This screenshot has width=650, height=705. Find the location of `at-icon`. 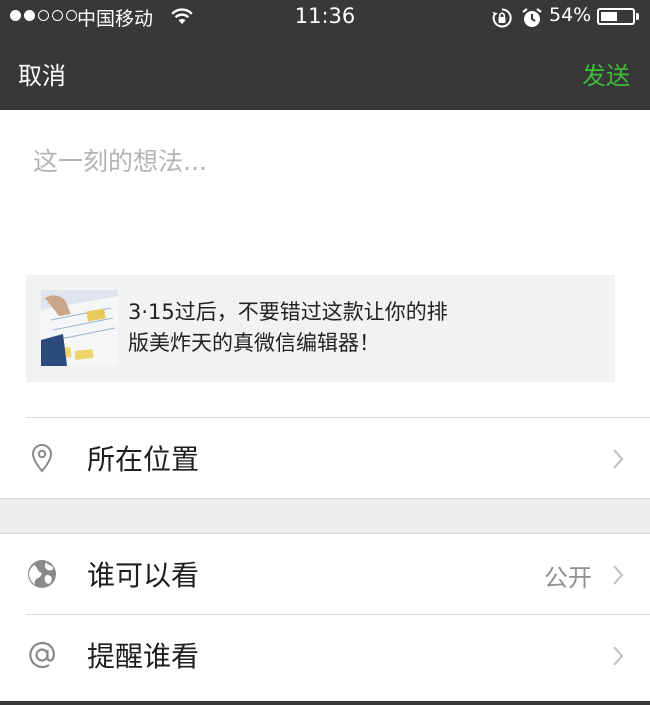

at-icon is located at coordinates (42, 655).